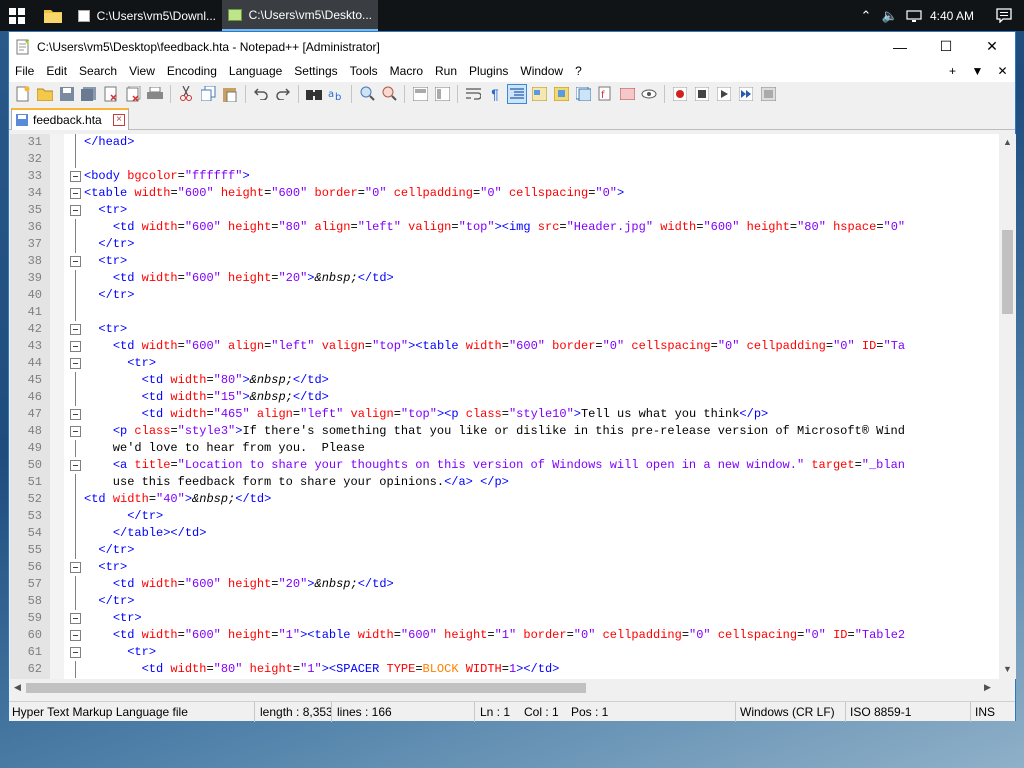 The height and width of the screenshot is (768, 1024). I want to click on code-line: 56 <tr>, so click(504, 567).